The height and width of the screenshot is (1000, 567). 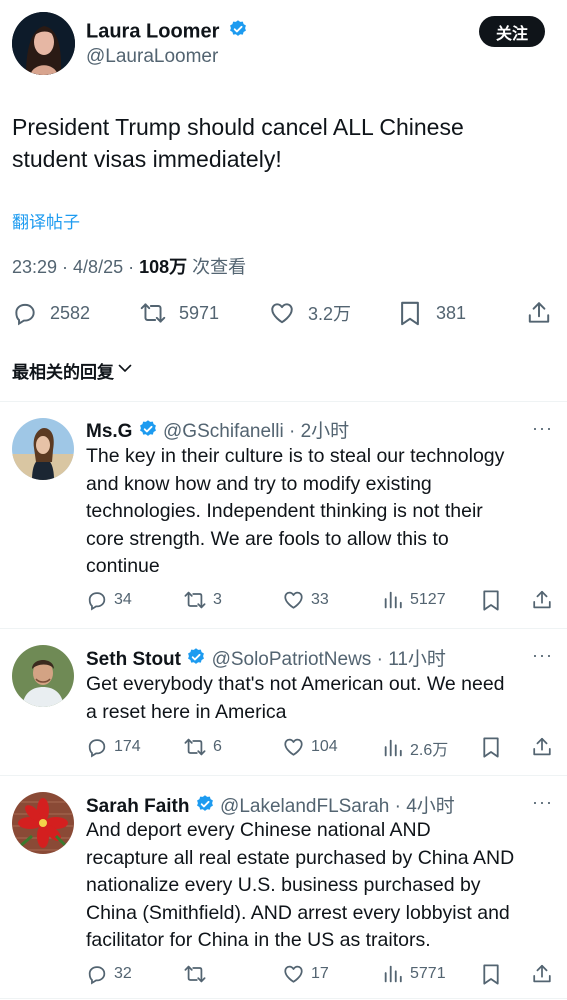 What do you see at coordinates (163, 267) in the screenshot?
I see `views-count: 108万` at bounding box center [163, 267].